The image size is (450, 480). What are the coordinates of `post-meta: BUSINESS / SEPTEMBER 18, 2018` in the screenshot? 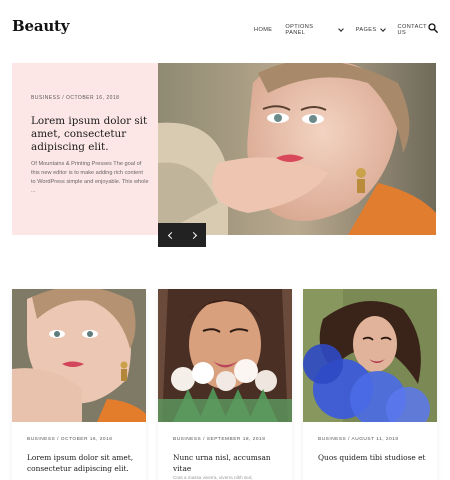 It's located at (219, 439).